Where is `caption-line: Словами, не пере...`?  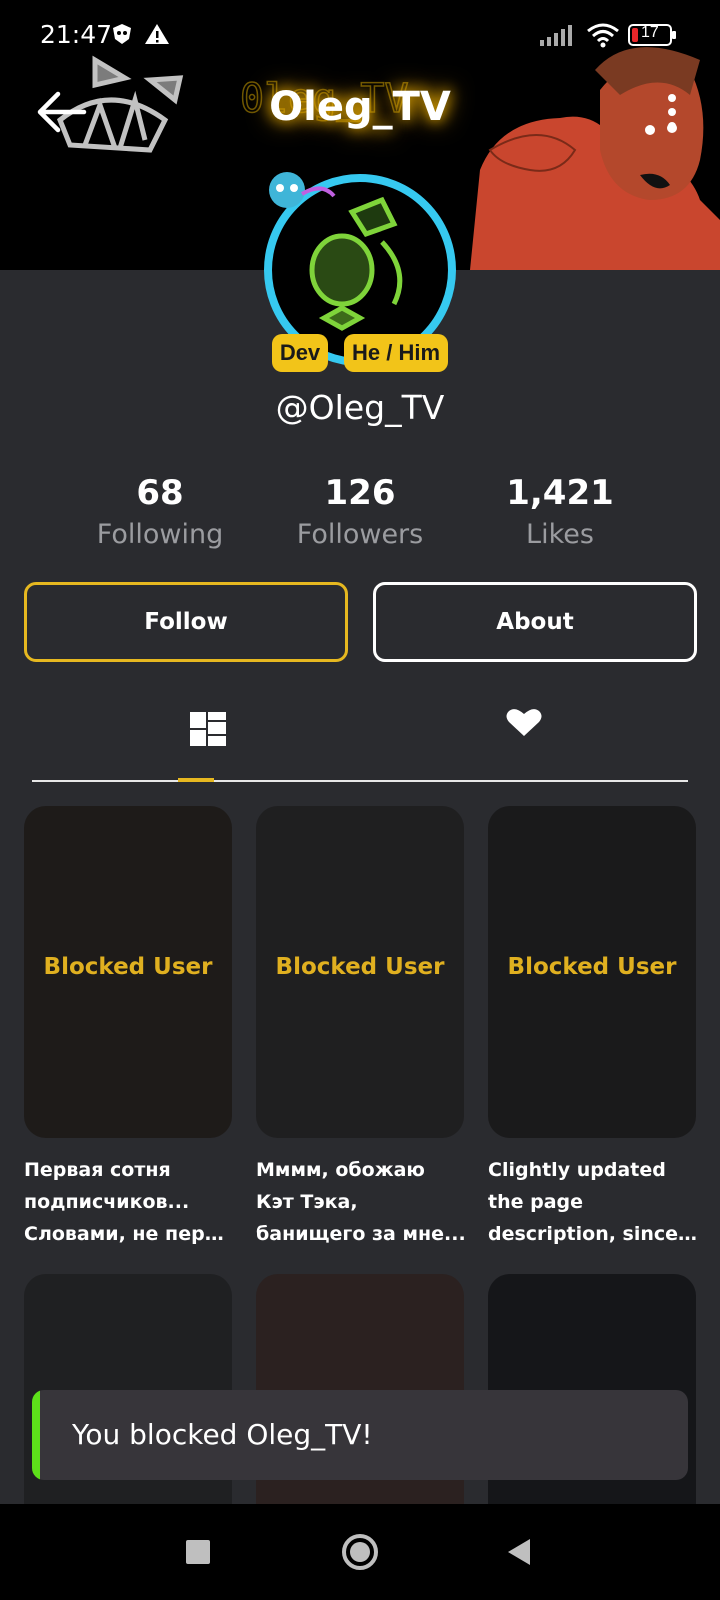 caption-line: Словами, не пере... is located at coordinates (130, 1234).